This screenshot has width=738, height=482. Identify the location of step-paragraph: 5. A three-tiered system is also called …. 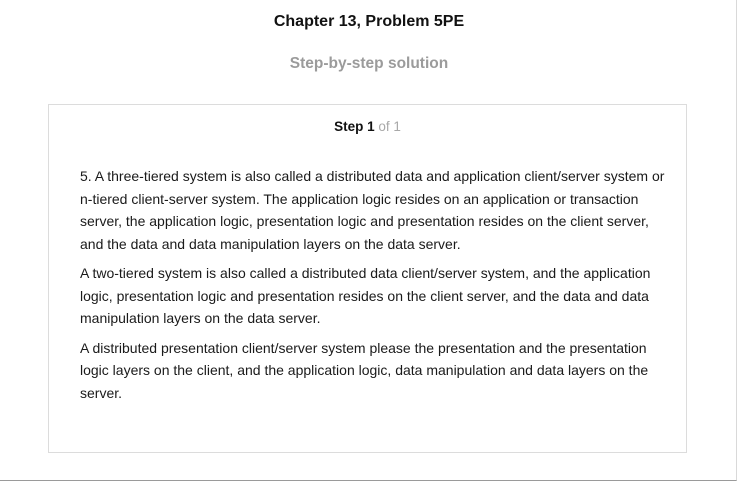
(372, 210).